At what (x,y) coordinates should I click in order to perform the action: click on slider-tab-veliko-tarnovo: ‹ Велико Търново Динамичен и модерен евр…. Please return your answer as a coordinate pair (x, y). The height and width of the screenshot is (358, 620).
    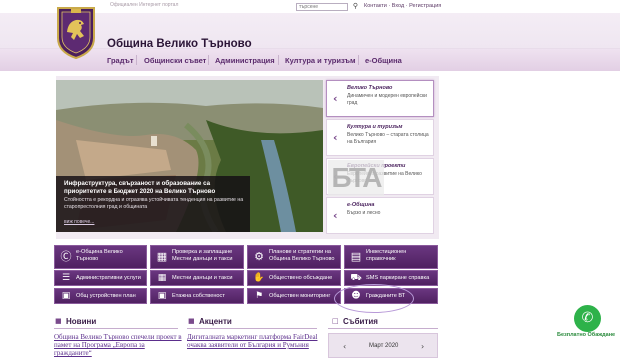
    Looking at the image, I should click on (380, 98).